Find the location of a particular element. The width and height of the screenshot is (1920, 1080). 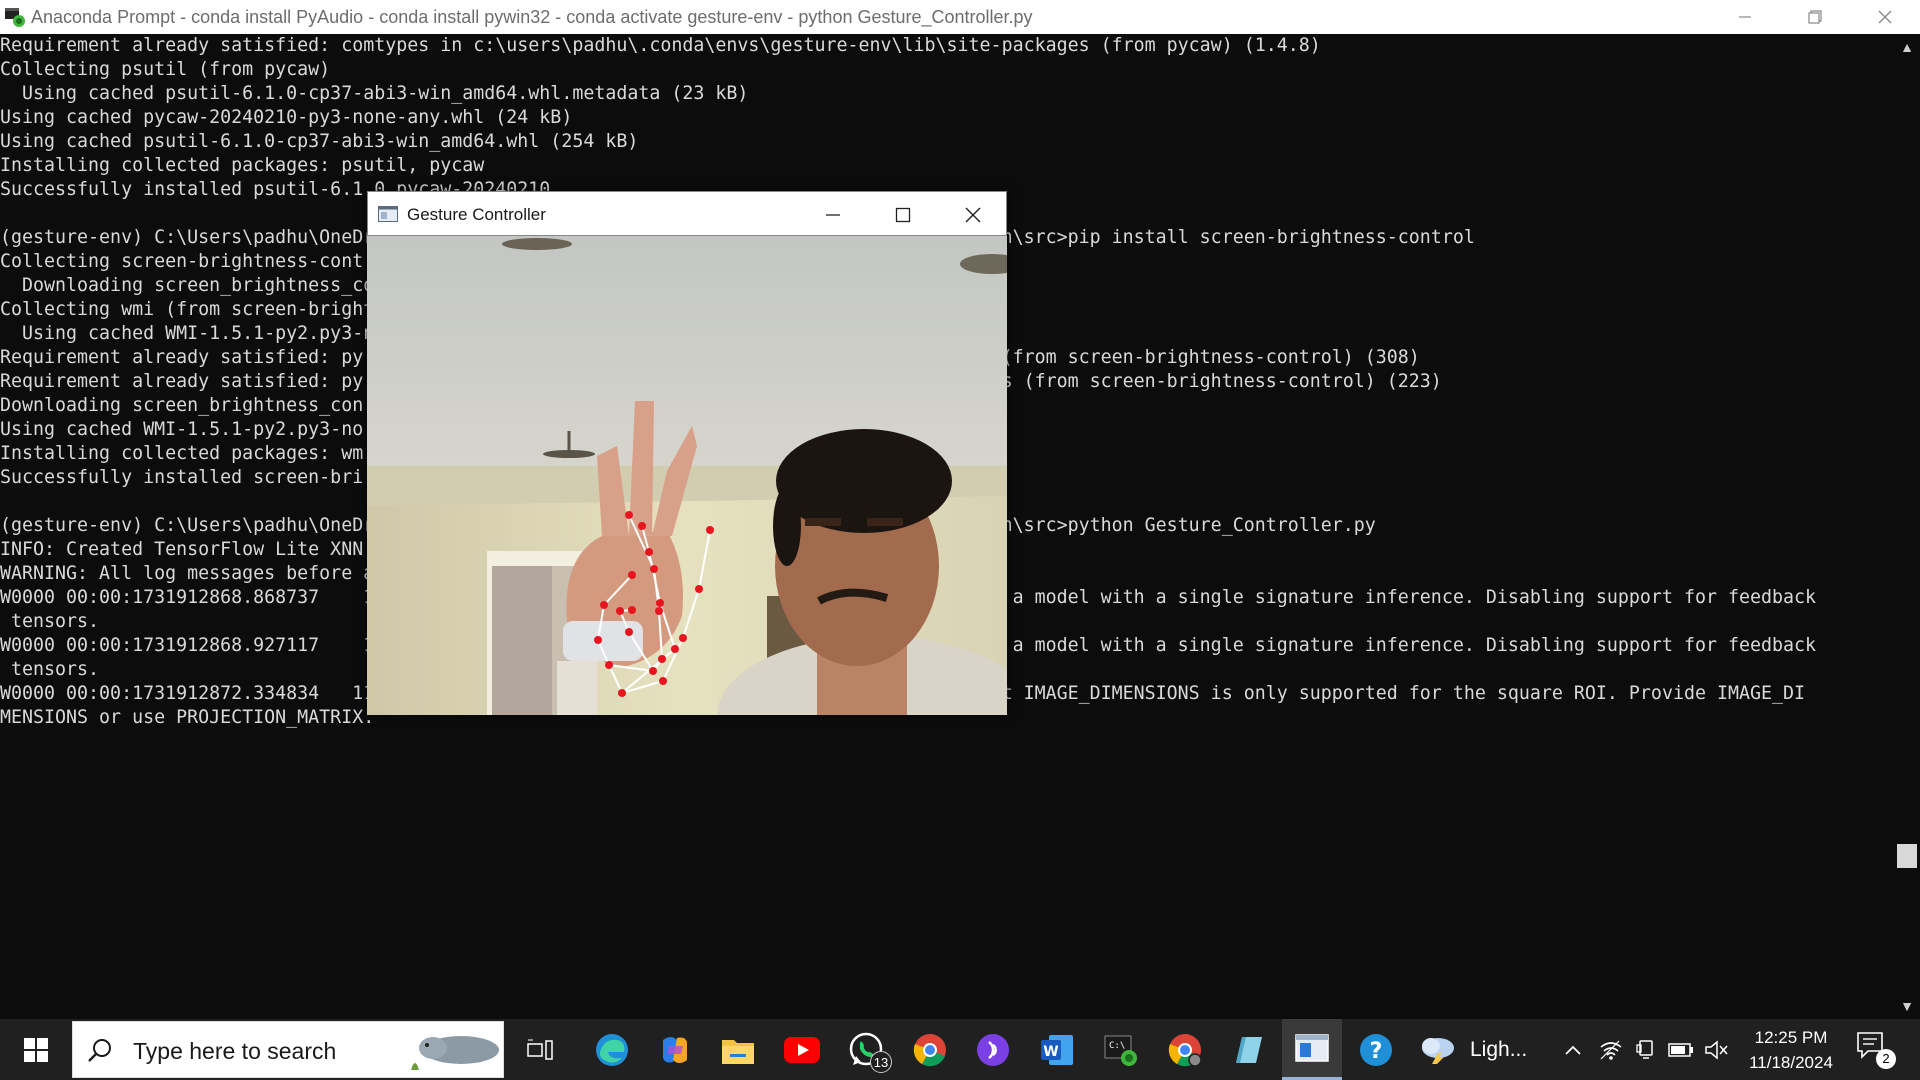

console-line: Using cached WMI-1.5.1-py2.py3-n is located at coordinates (187, 333).